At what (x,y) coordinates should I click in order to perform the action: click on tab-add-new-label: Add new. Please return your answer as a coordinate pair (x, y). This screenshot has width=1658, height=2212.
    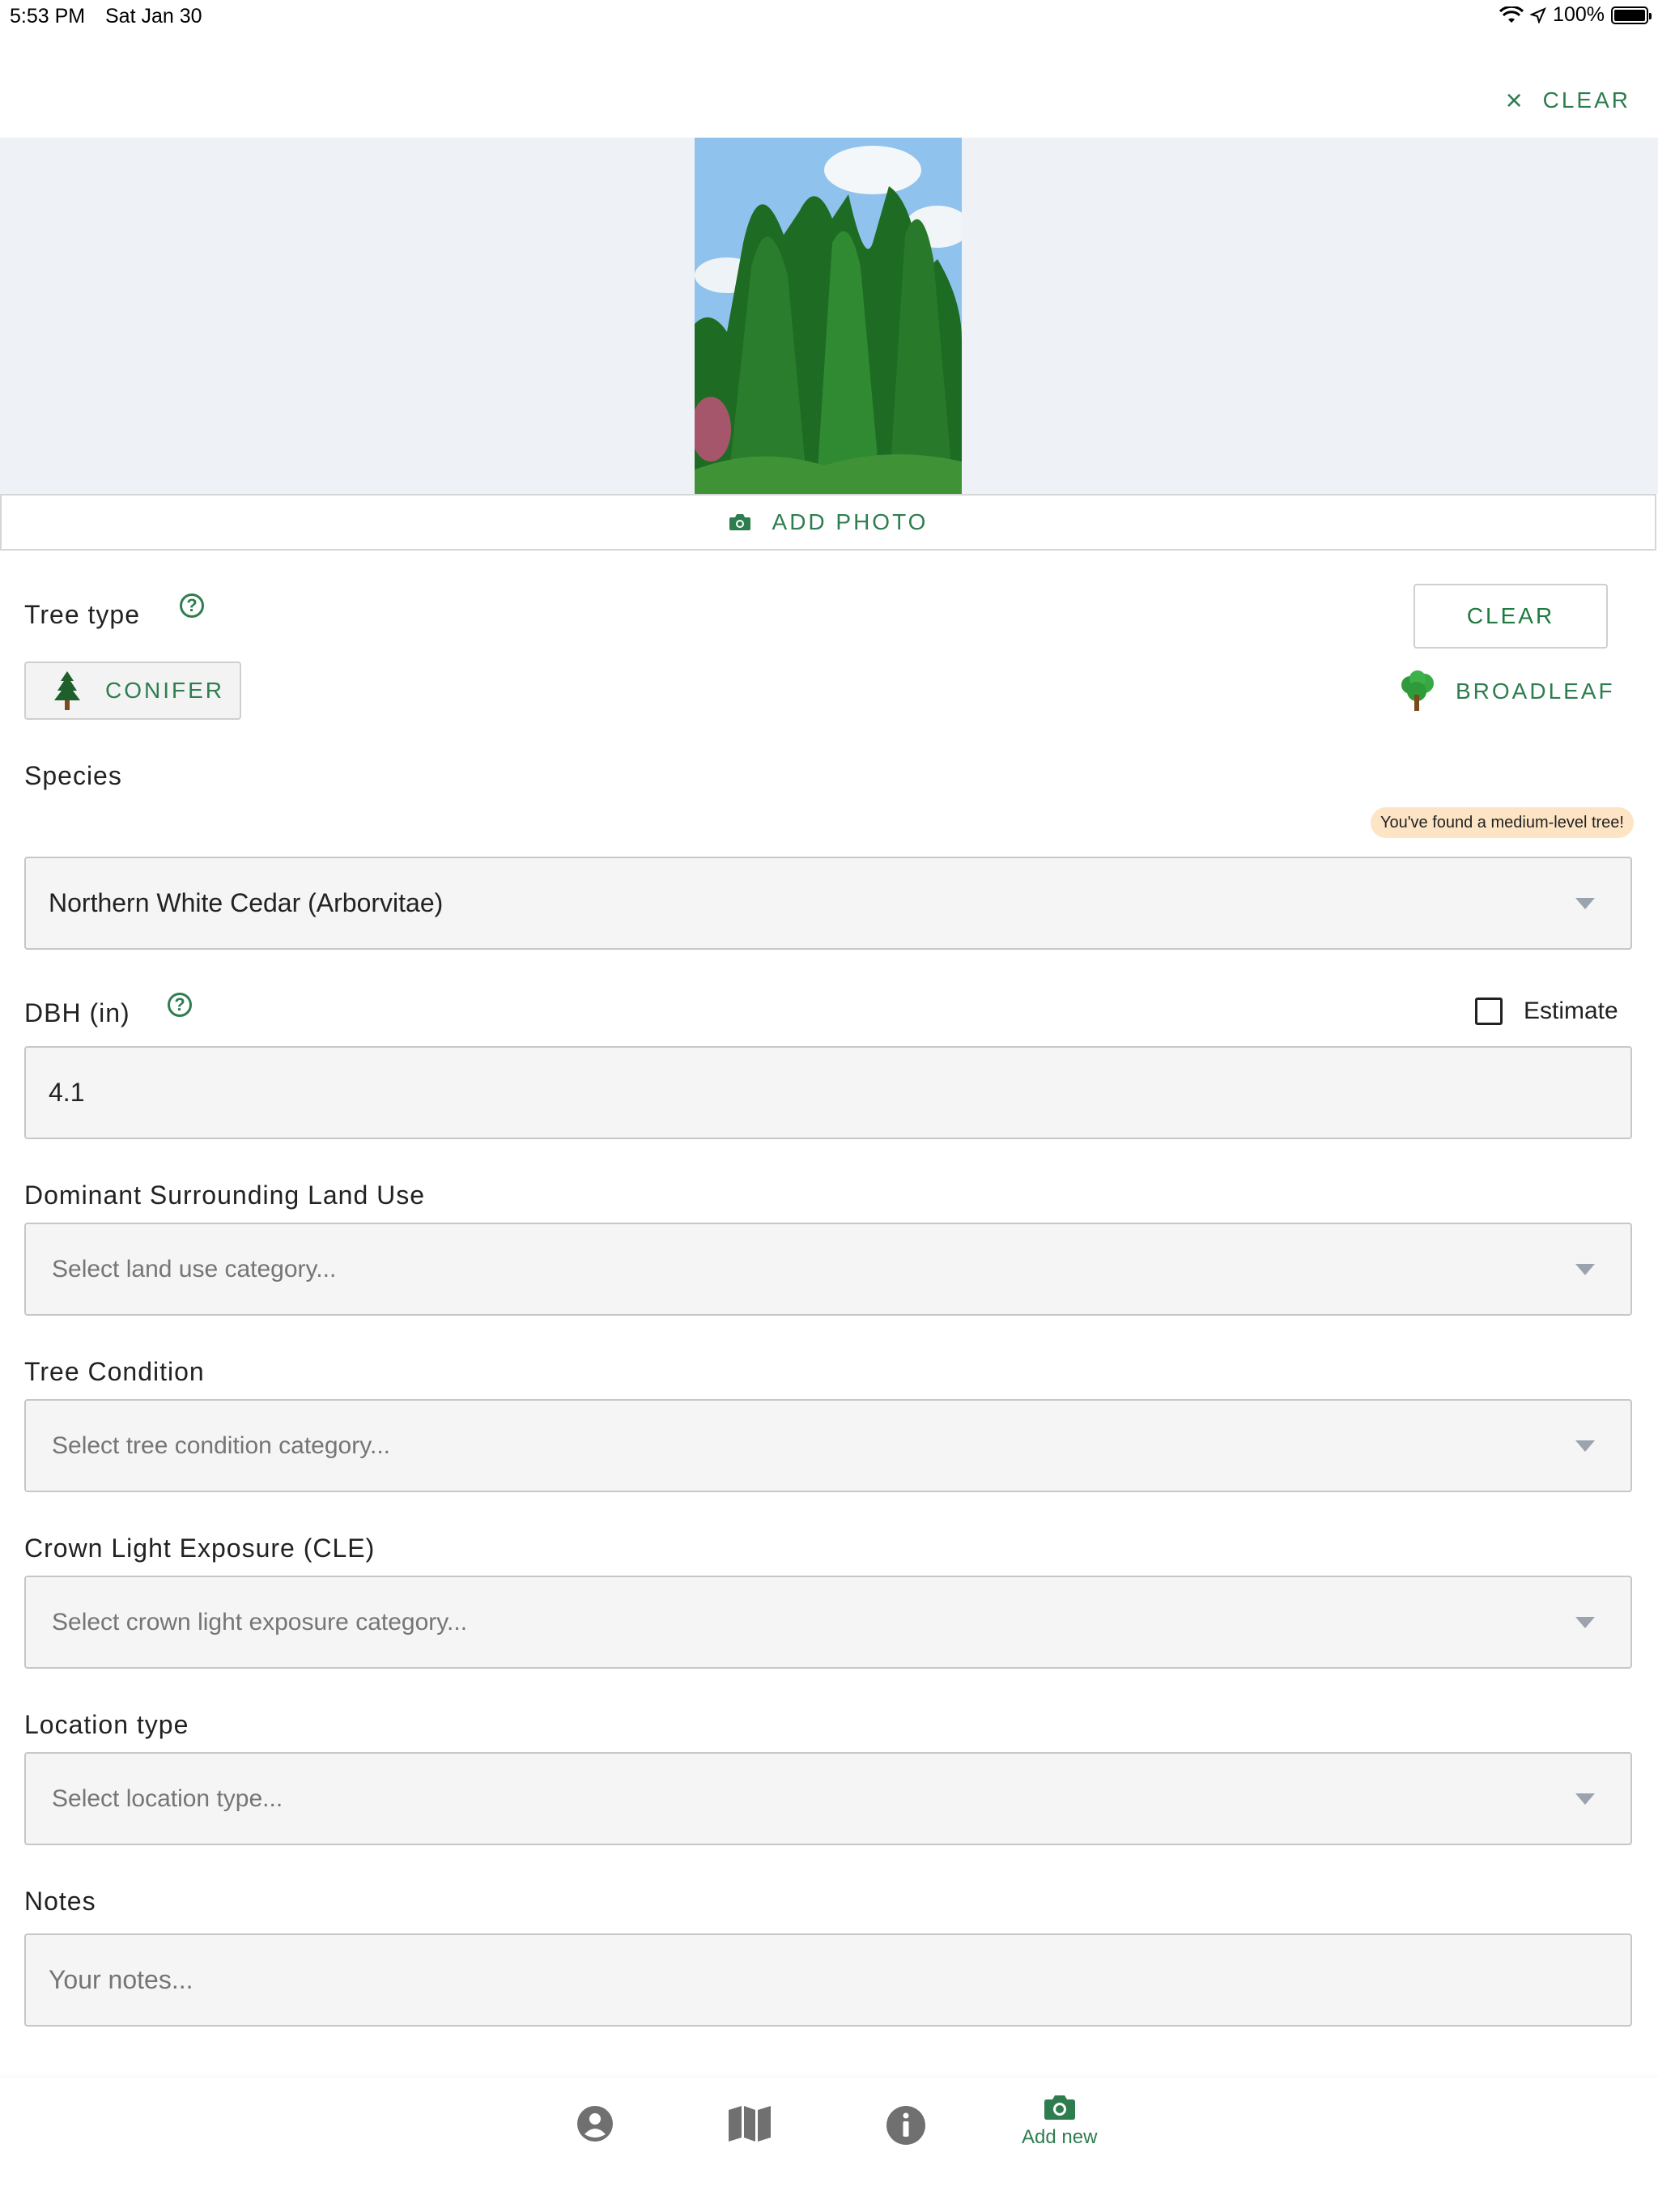
    Looking at the image, I should click on (1060, 2137).